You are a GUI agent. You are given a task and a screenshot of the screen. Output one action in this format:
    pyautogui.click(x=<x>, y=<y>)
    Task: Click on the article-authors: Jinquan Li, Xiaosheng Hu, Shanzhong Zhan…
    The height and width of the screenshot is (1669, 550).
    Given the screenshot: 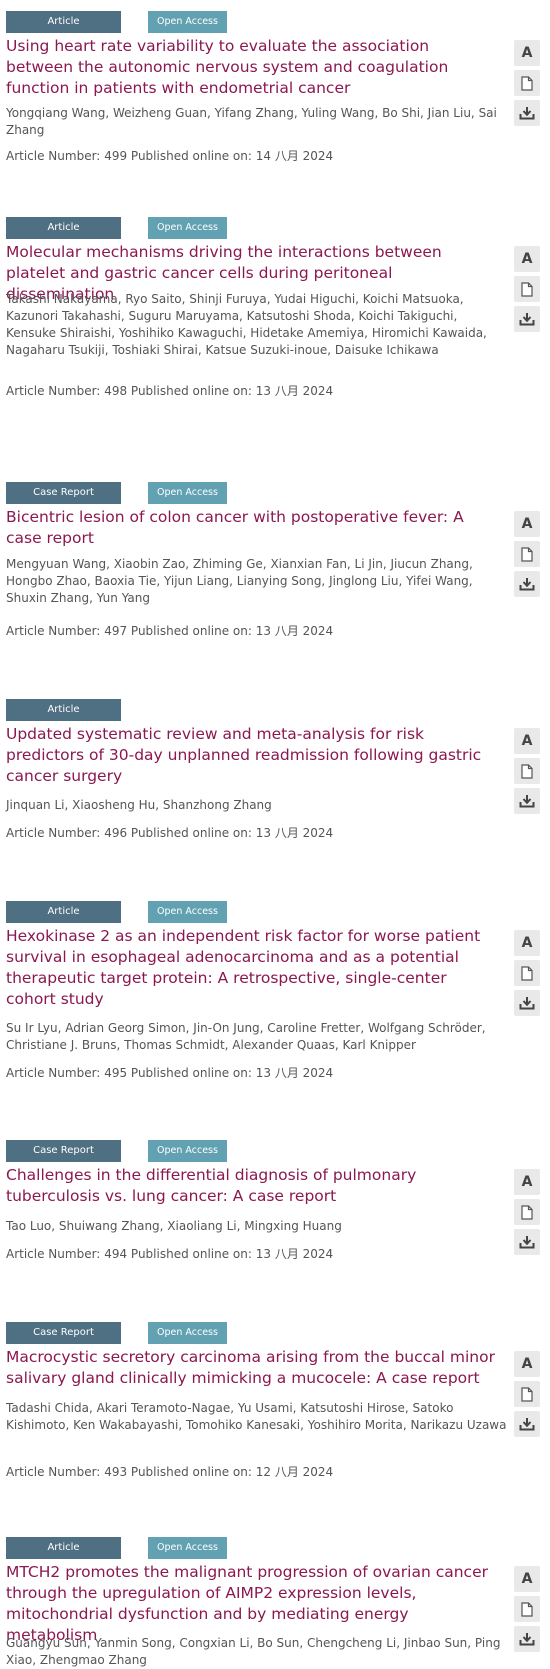 What is the action you would take?
    pyautogui.click(x=139, y=805)
    